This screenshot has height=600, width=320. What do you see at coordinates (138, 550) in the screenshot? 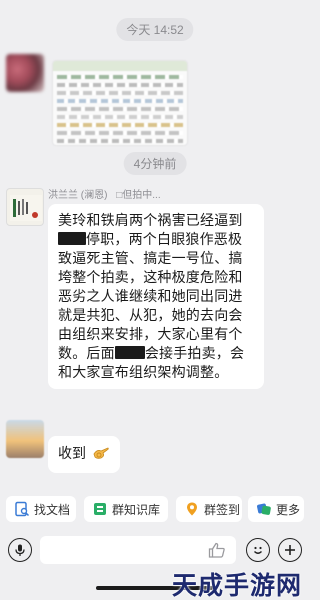
I see `message-input` at bounding box center [138, 550].